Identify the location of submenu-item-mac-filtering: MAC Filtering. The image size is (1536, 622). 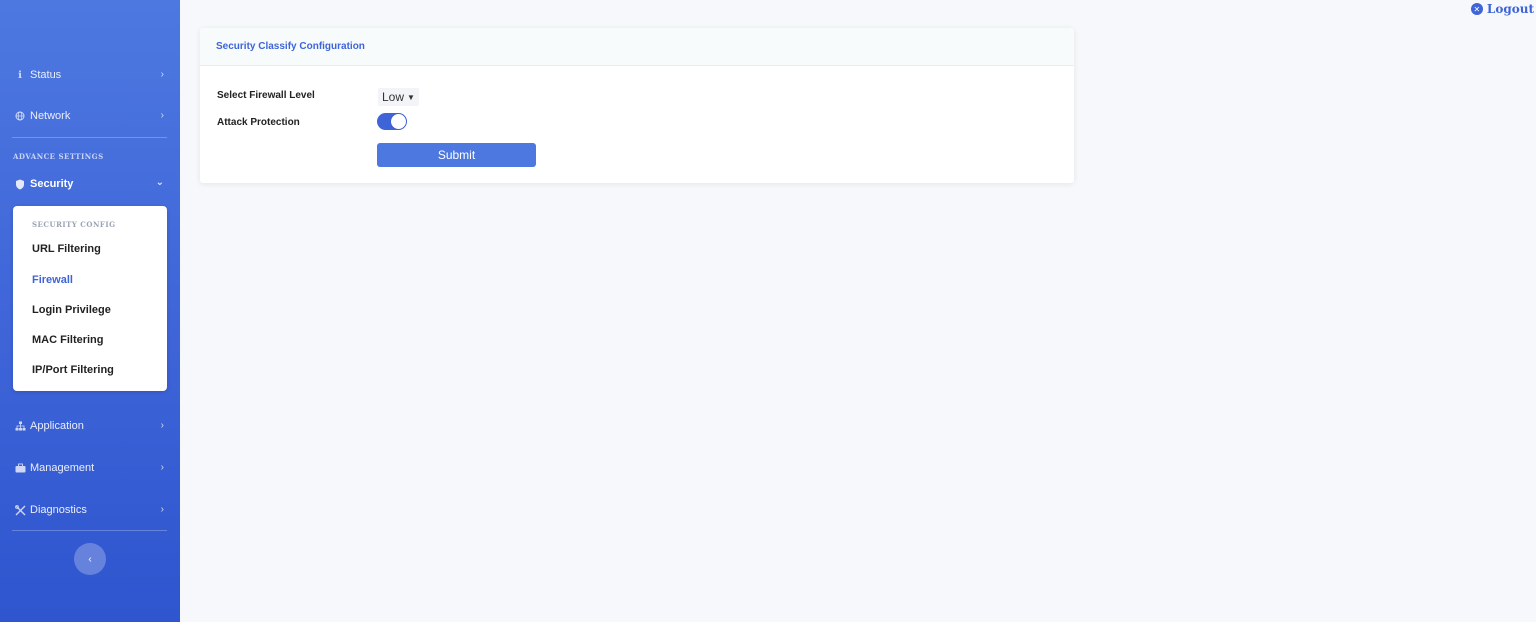
(68, 340).